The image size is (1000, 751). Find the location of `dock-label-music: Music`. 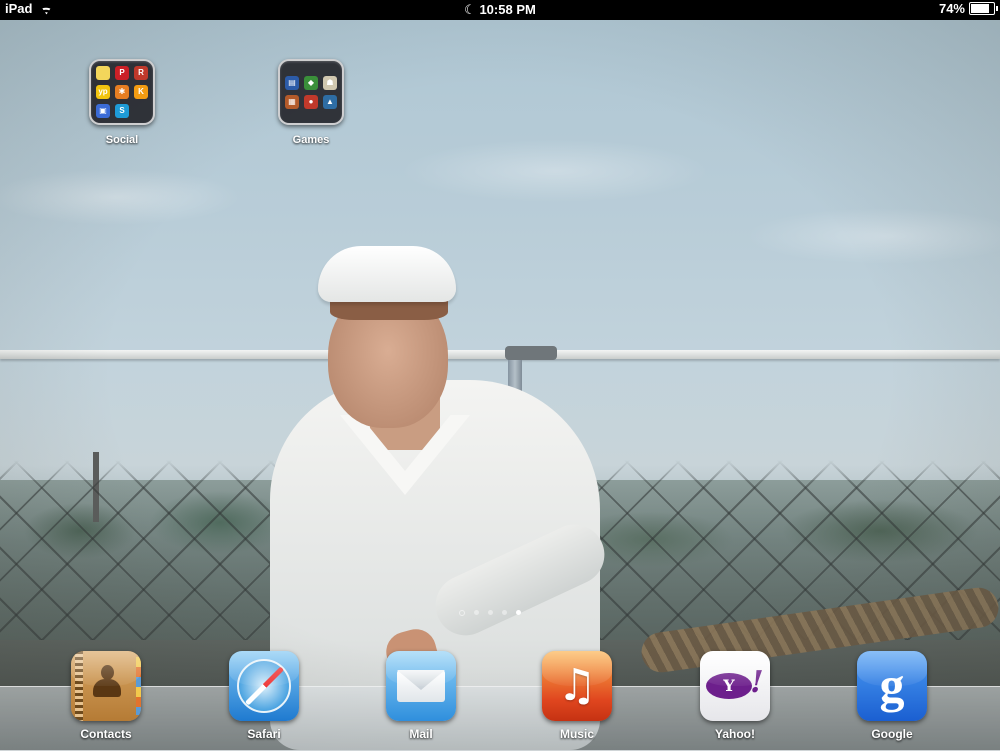

dock-label-music: Music is located at coordinates (576, 734).